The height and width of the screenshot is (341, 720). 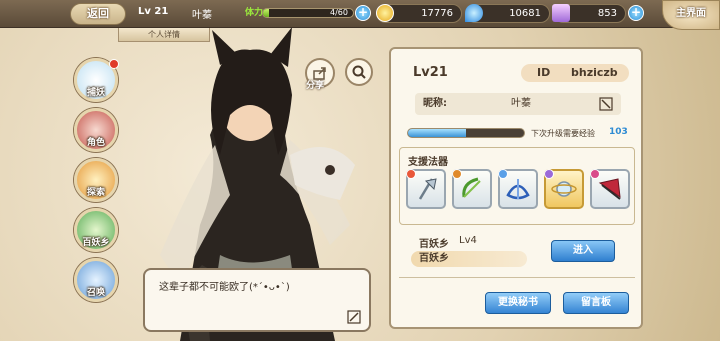 What do you see at coordinates (202, 15) in the screenshot?
I see `player-name: 叶蓁` at bounding box center [202, 15].